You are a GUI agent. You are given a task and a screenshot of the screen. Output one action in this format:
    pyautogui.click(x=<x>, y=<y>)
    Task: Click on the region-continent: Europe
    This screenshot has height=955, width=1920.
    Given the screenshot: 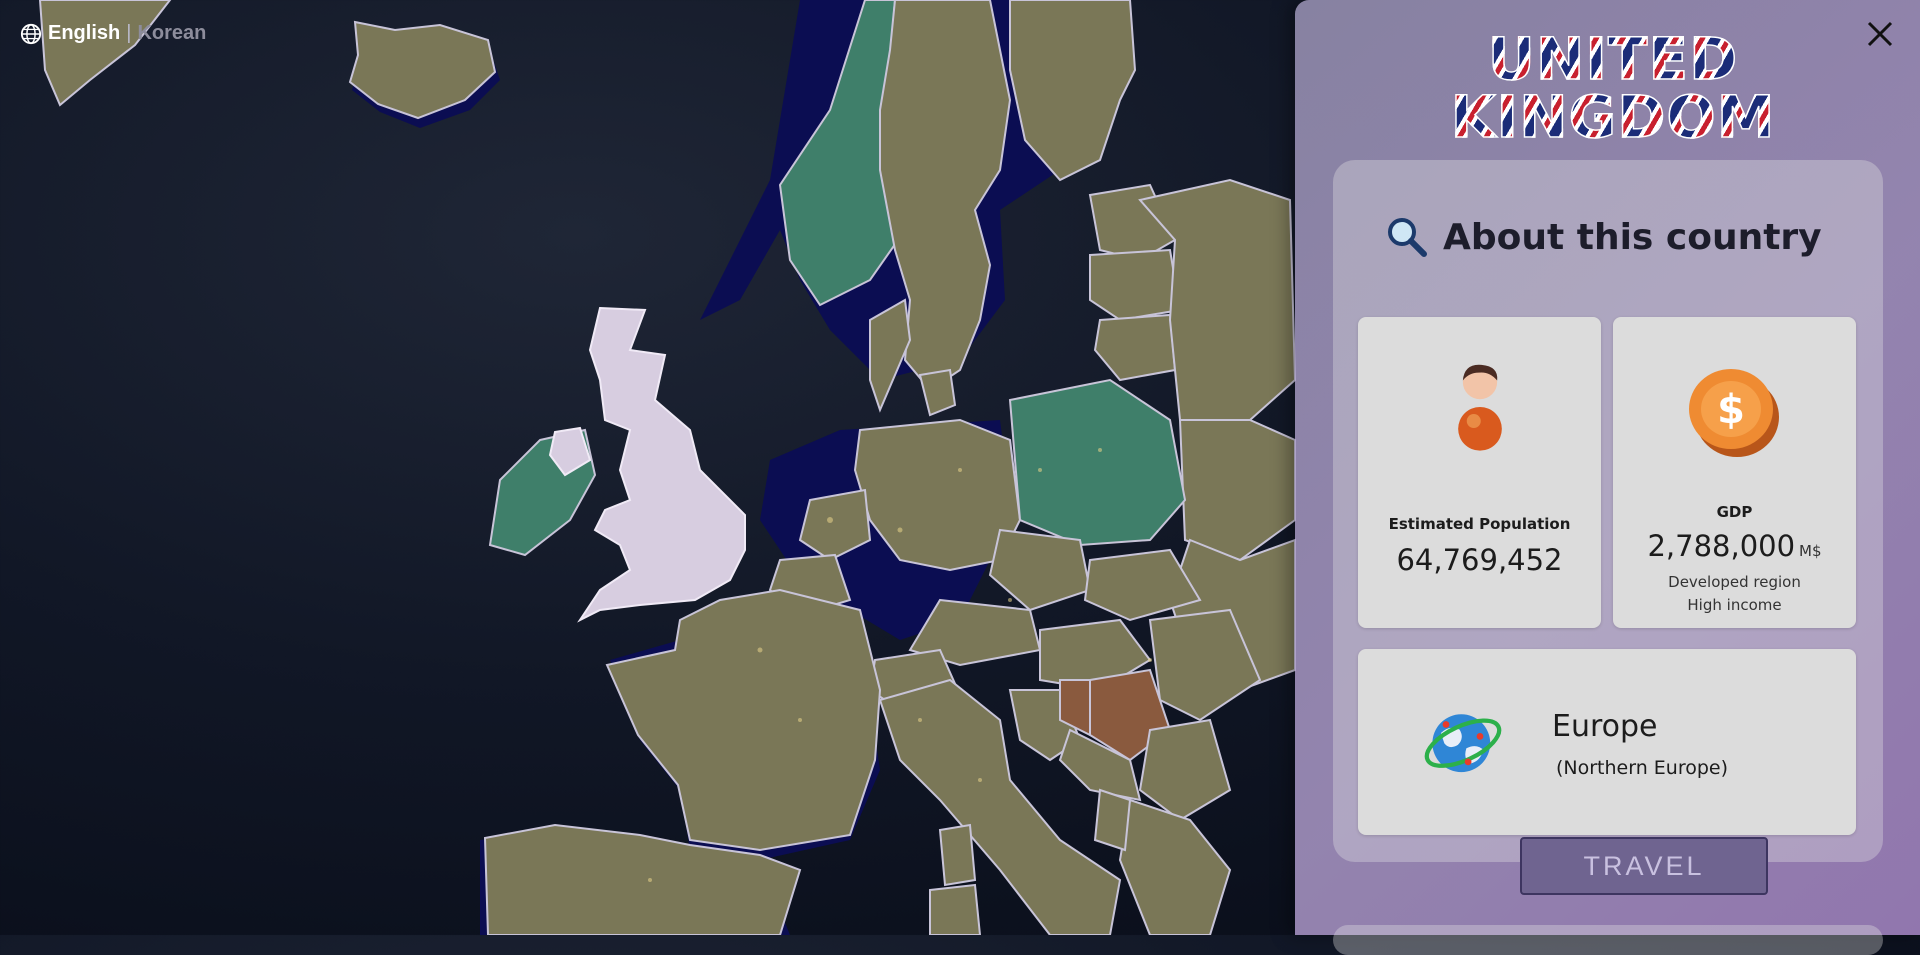 What is the action you would take?
    pyautogui.click(x=1605, y=726)
    